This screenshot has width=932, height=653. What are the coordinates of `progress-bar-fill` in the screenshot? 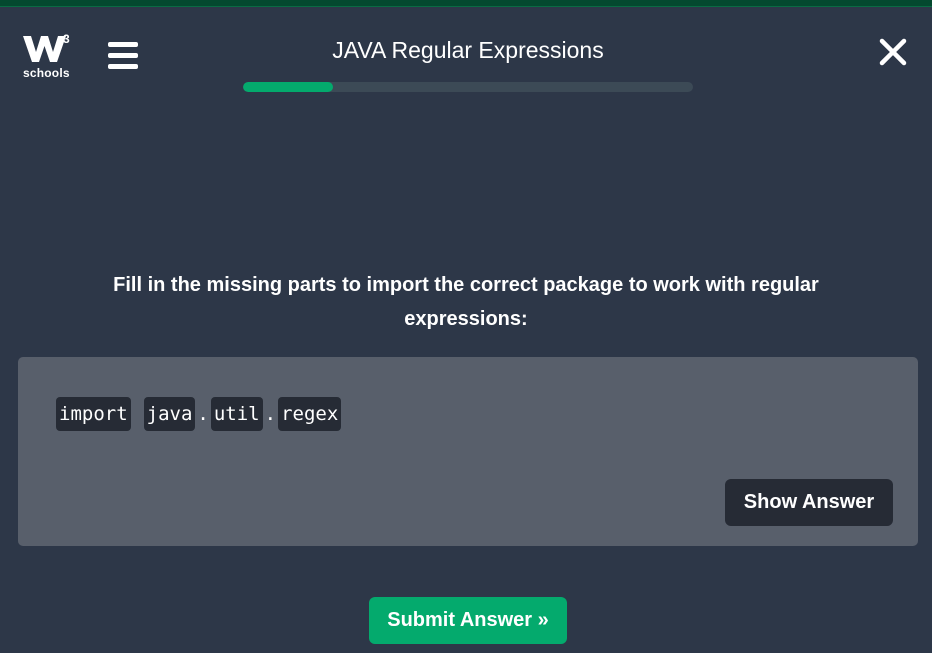 It's located at (288, 87).